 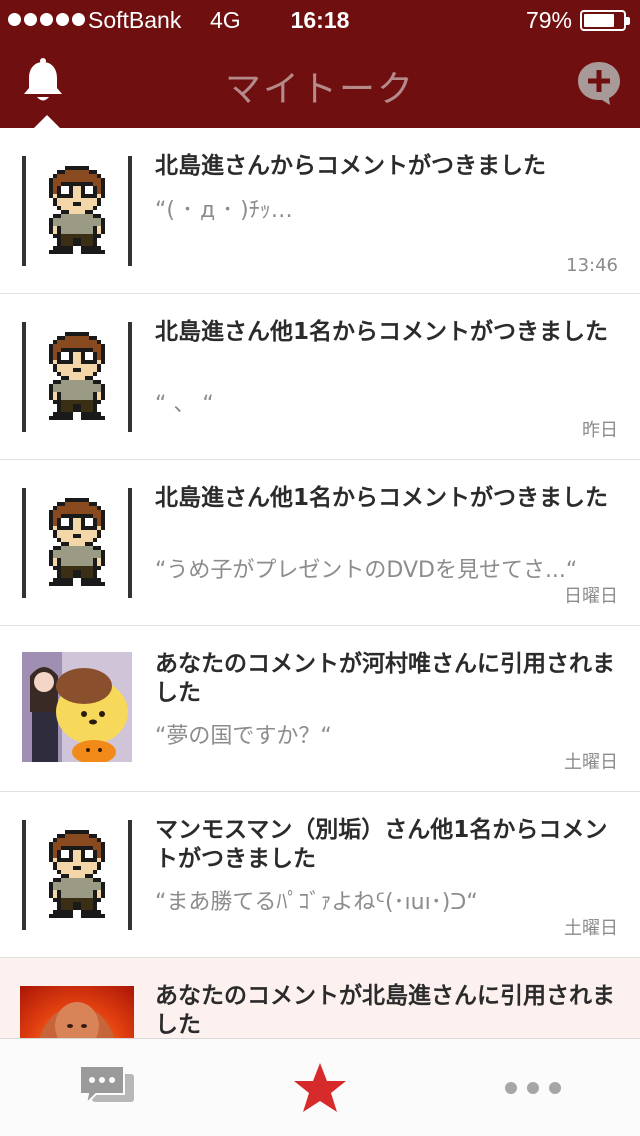 I want to click on notification-row: 北島進さん他1名からコメントがつきました “ 、 “ 昨日, so click(x=320, y=377).